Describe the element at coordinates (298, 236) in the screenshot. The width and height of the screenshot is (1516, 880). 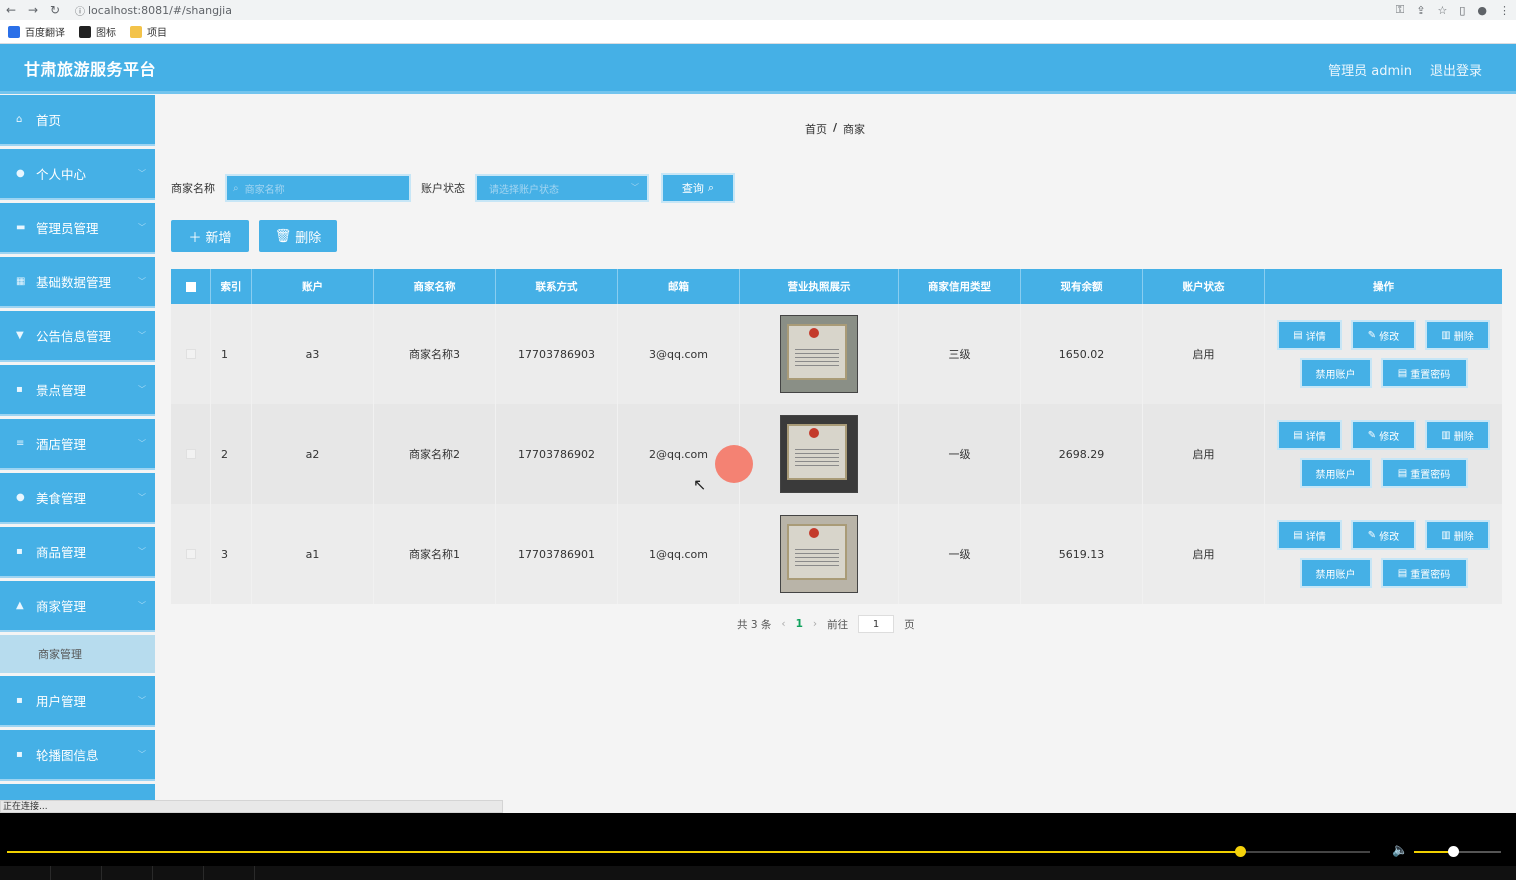
I see `batch-delete-button: 🗑 删除` at that location.